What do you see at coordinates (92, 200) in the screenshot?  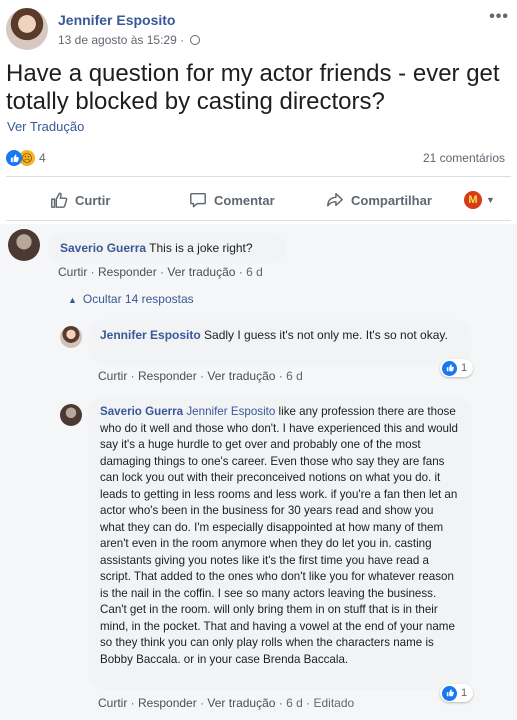 I see `like-button-label: Curtir` at bounding box center [92, 200].